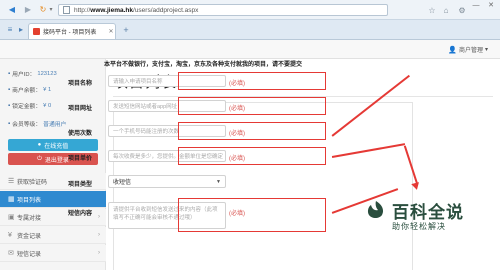 This screenshot has height=270, width=500. Describe the element at coordinates (11, 253) in the screenshot. I see `message-icon: ✉` at that location.